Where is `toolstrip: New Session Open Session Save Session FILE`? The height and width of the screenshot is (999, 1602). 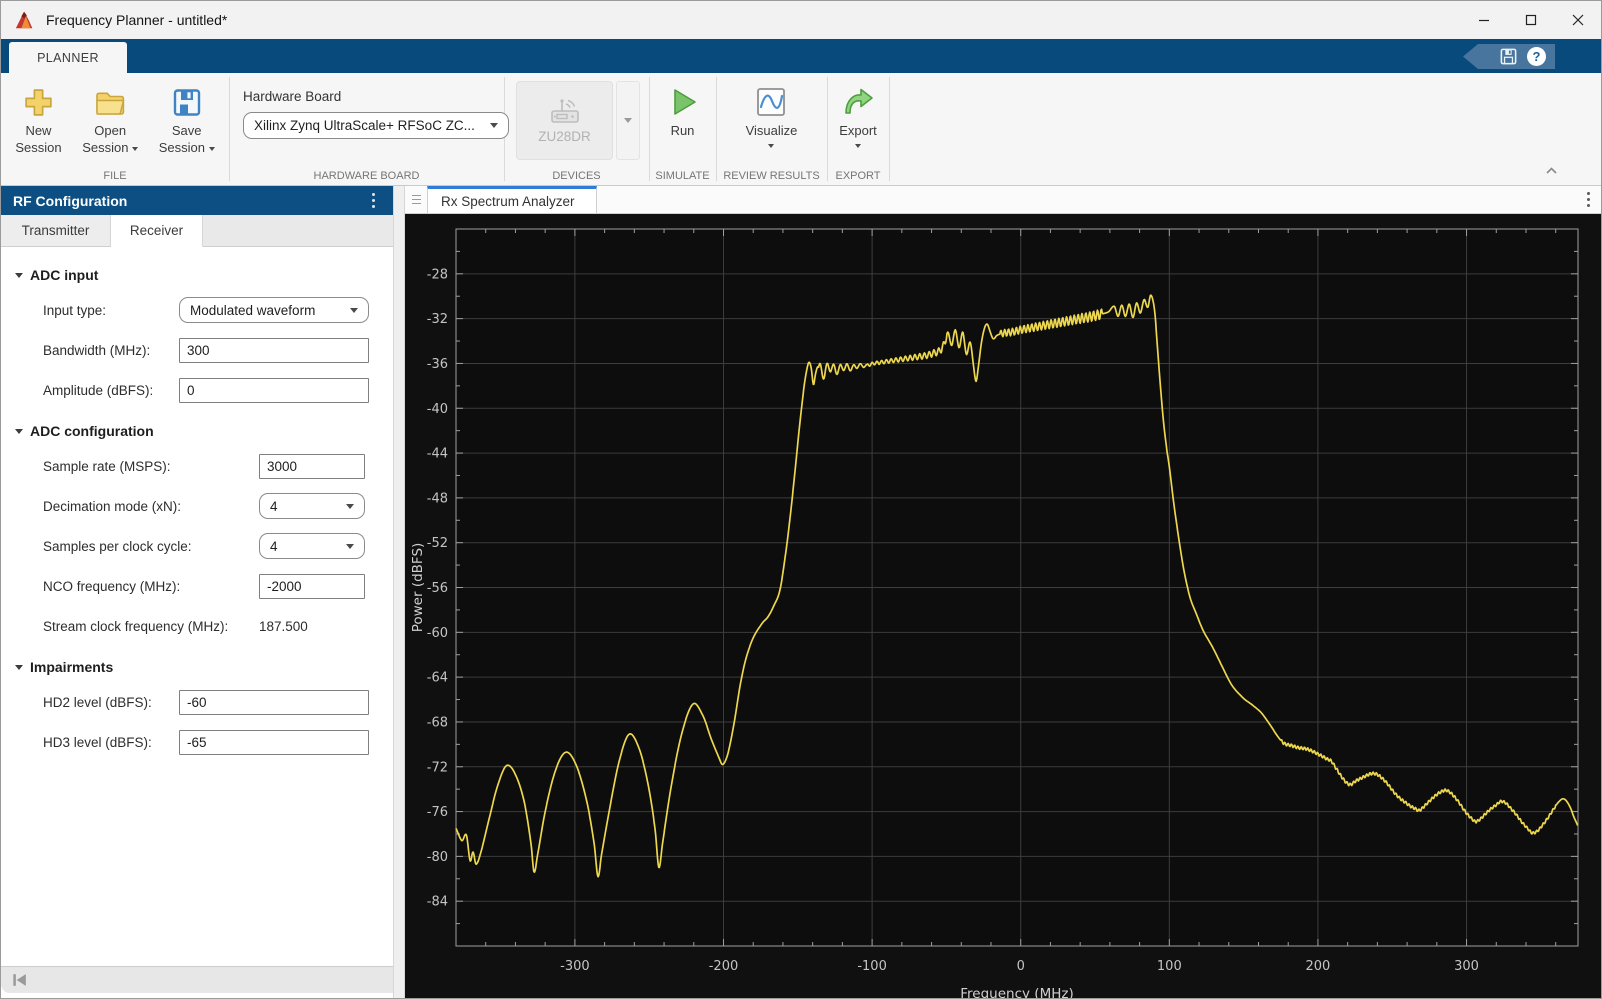 toolstrip: New Session Open Session Save Session FILE is located at coordinates (801, 129).